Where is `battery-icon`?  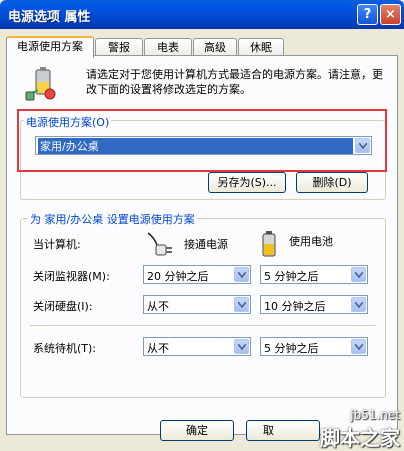 battery-icon is located at coordinates (269, 244).